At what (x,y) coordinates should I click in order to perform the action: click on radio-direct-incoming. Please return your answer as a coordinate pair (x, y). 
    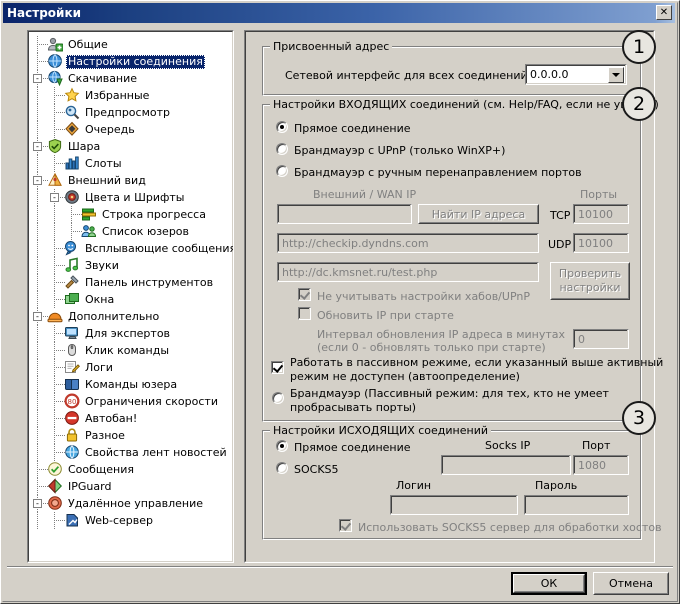
    Looking at the image, I should click on (282, 127).